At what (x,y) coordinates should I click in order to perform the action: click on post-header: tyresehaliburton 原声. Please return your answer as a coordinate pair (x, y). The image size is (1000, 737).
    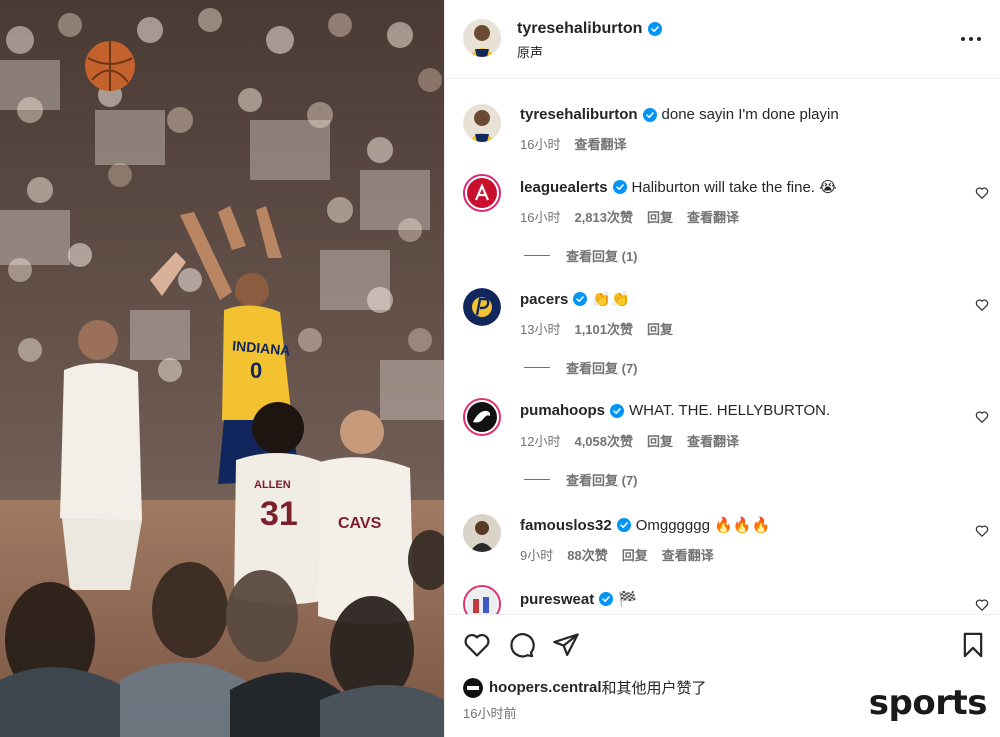
    Looking at the image, I should click on (722, 39).